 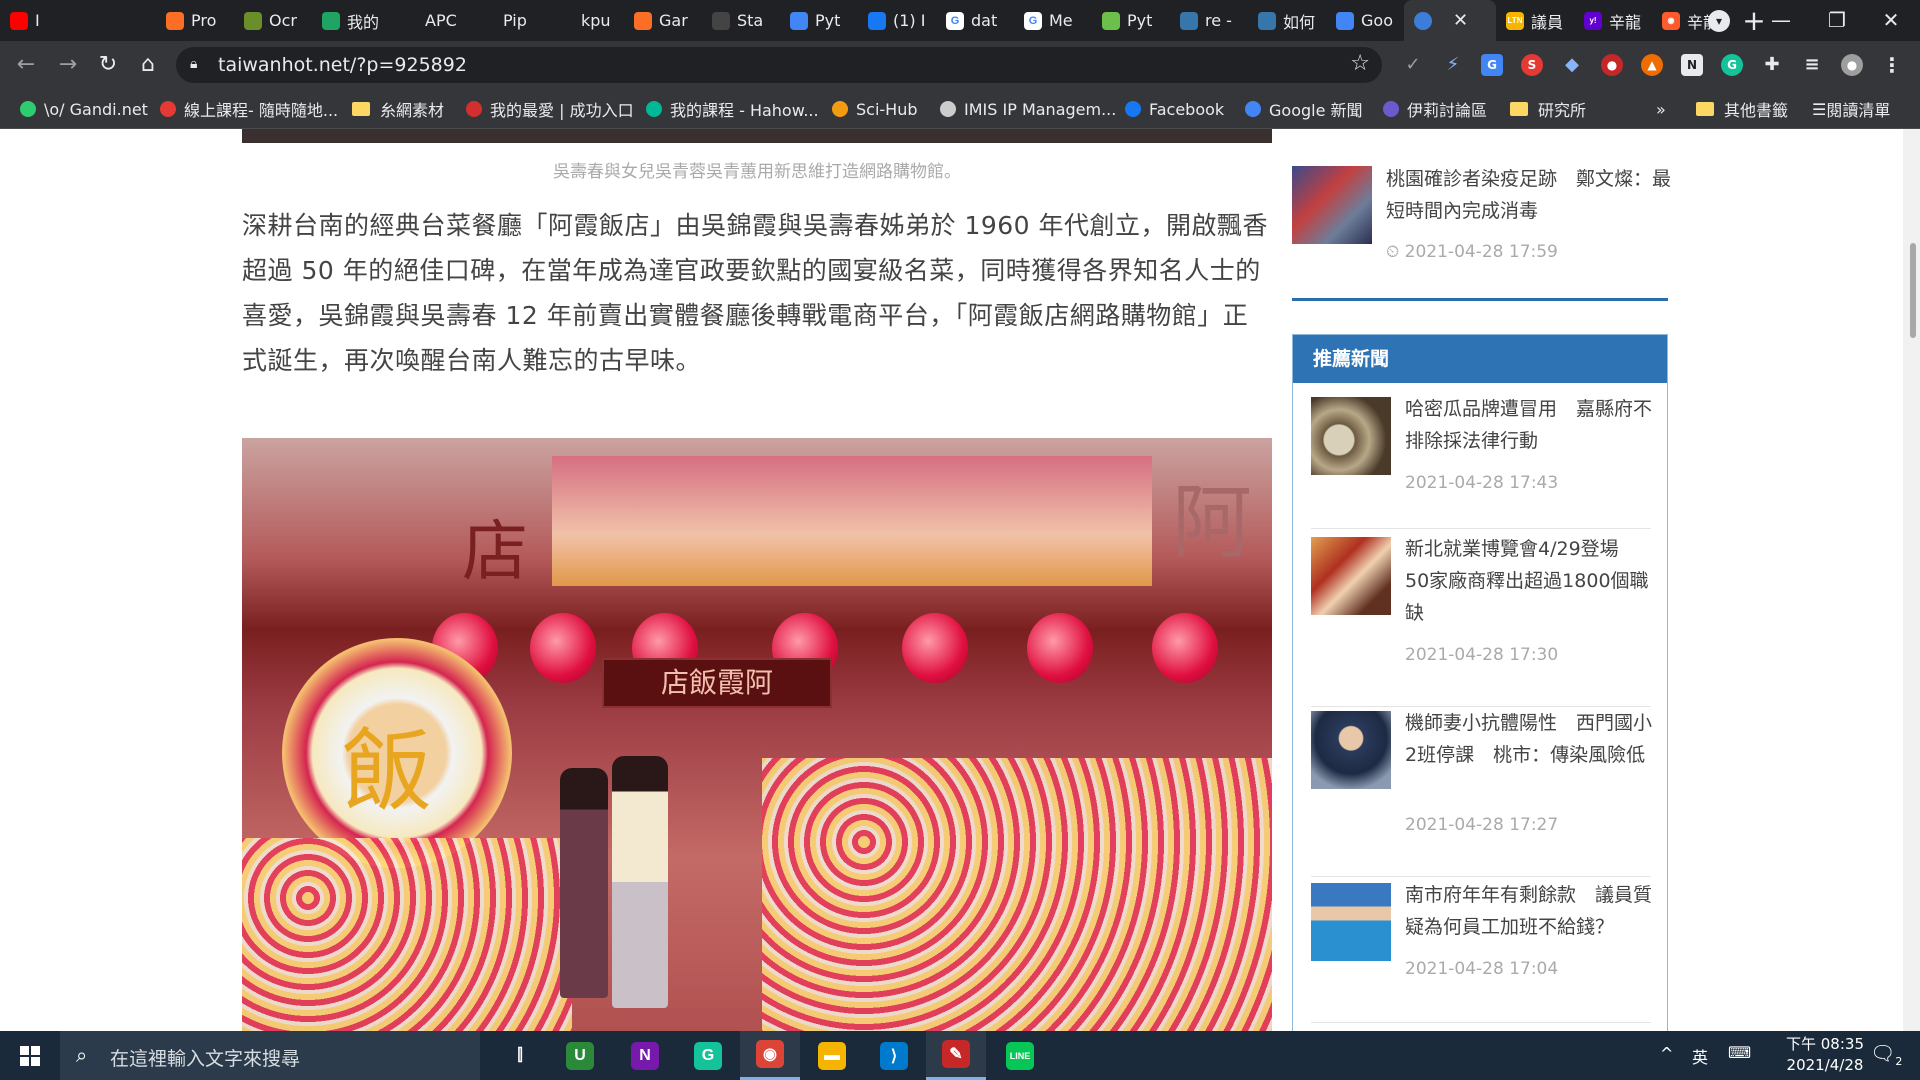 What do you see at coordinates (1053, 20) in the screenshot?
I see `browser-tab: G Me` at bounding box center [1053, 20].